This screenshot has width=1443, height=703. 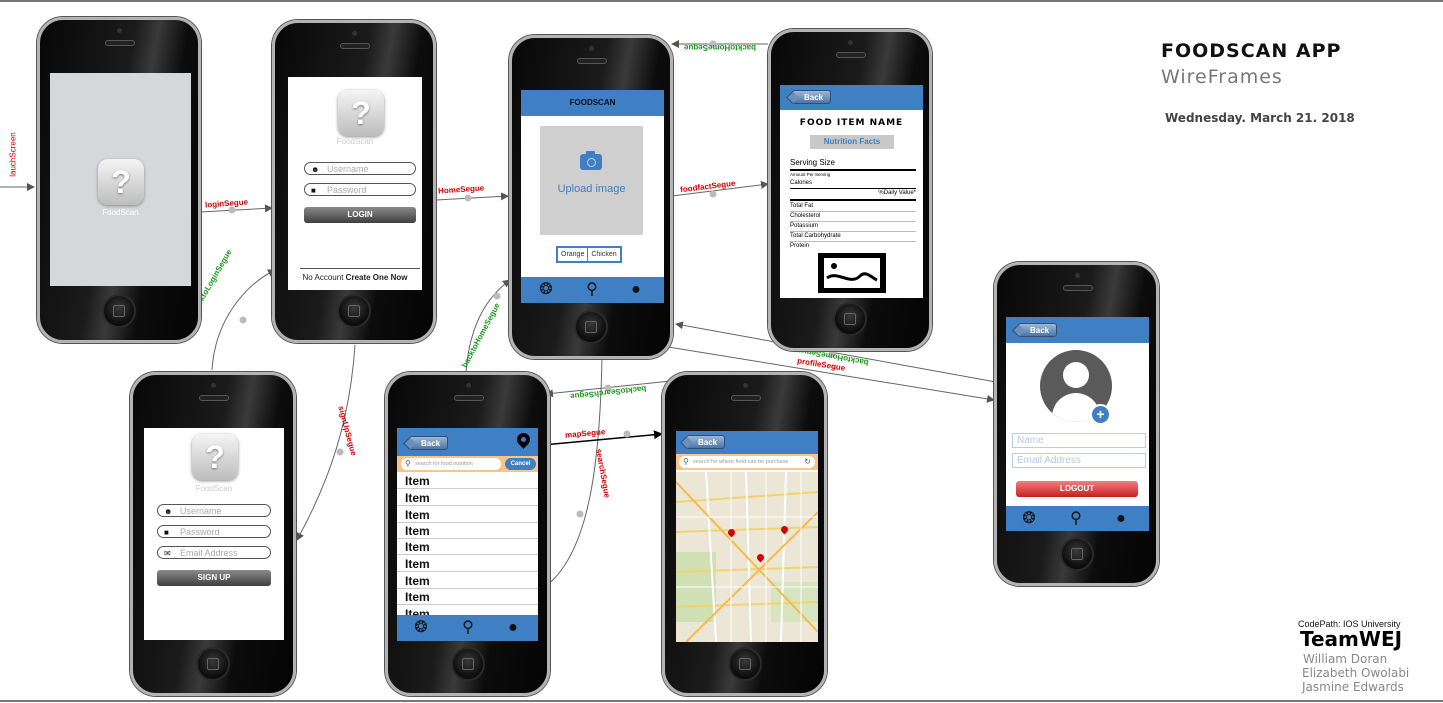 What do you see at coordinates (313, 190) in the screenshot?
I see `lock-icon: ■` at bounding box center [313, 190].